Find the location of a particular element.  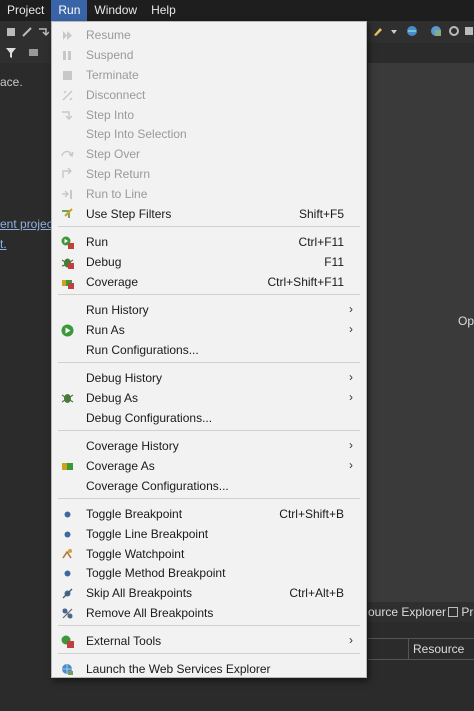

menu-item-shortcut: Ctrl+Shift+F11 is located at coordinates (305, 282).